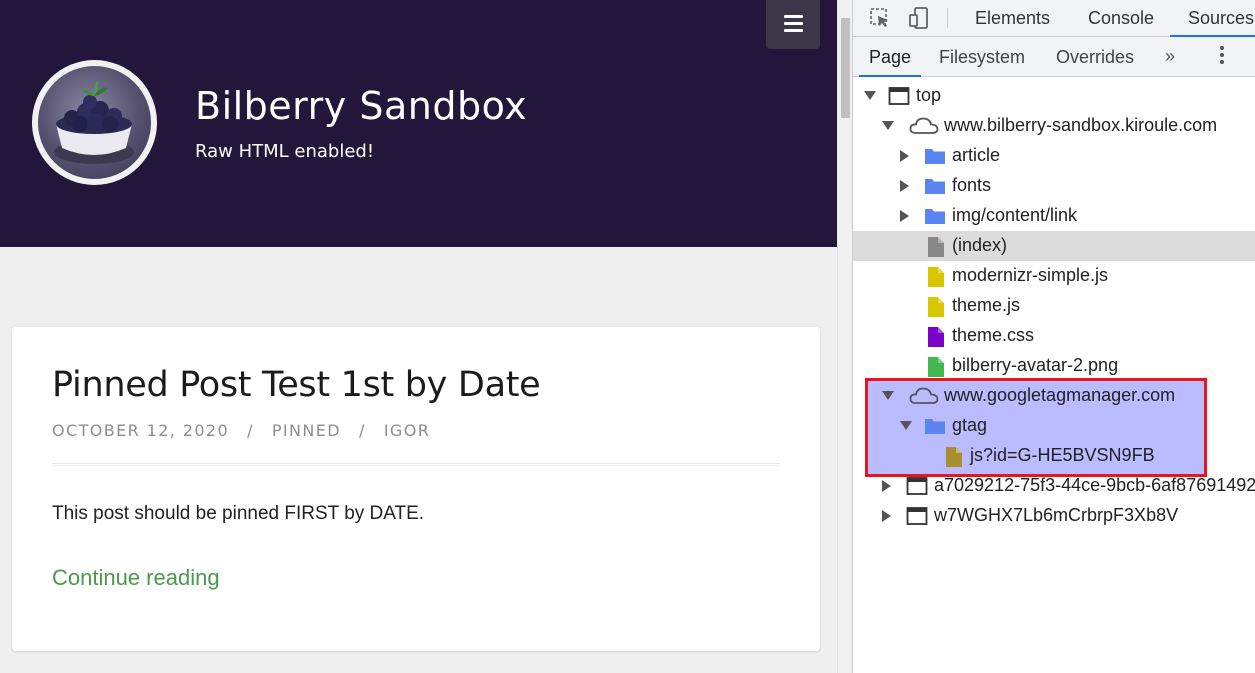 Image resolution: width=1255 pixels, height=673 pixels. I want to click on tab-console: Console, so click(1121, 18).